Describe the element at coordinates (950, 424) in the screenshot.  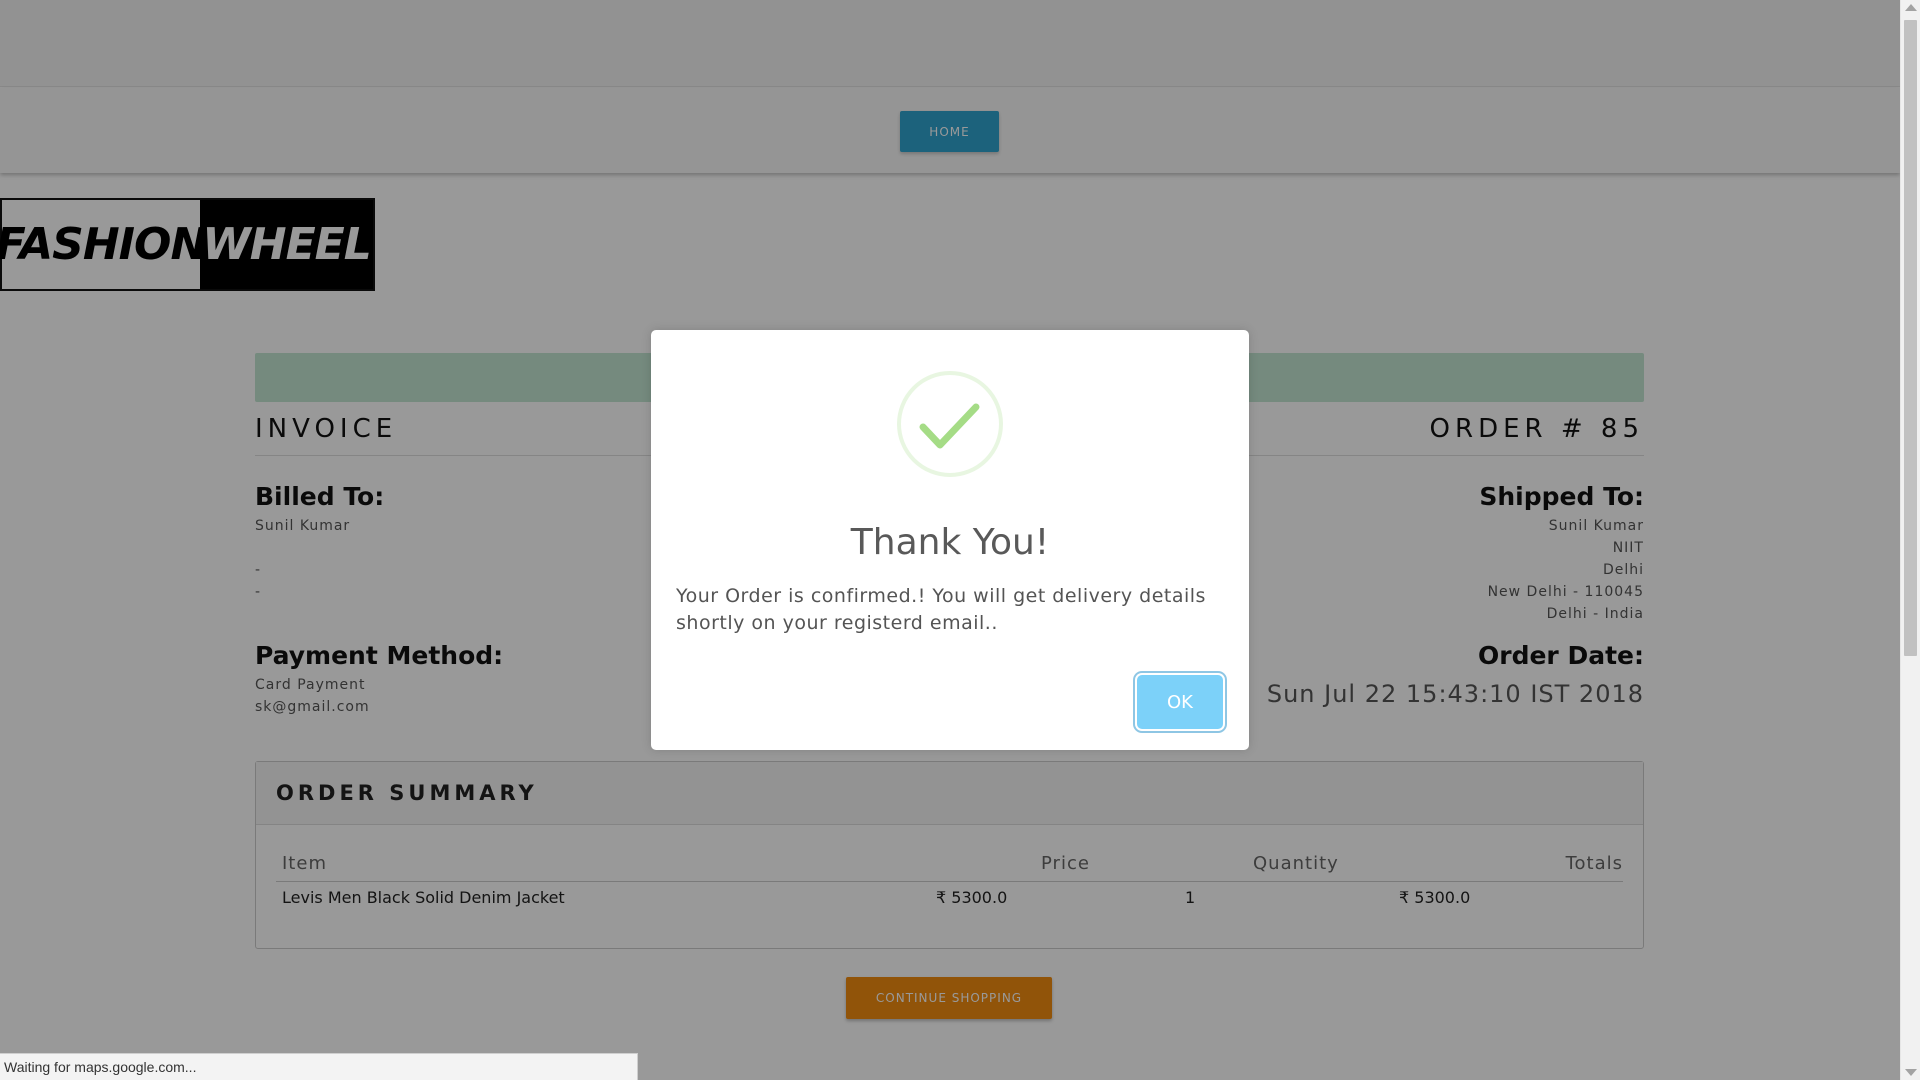
I see `success-check-icon` at that location.